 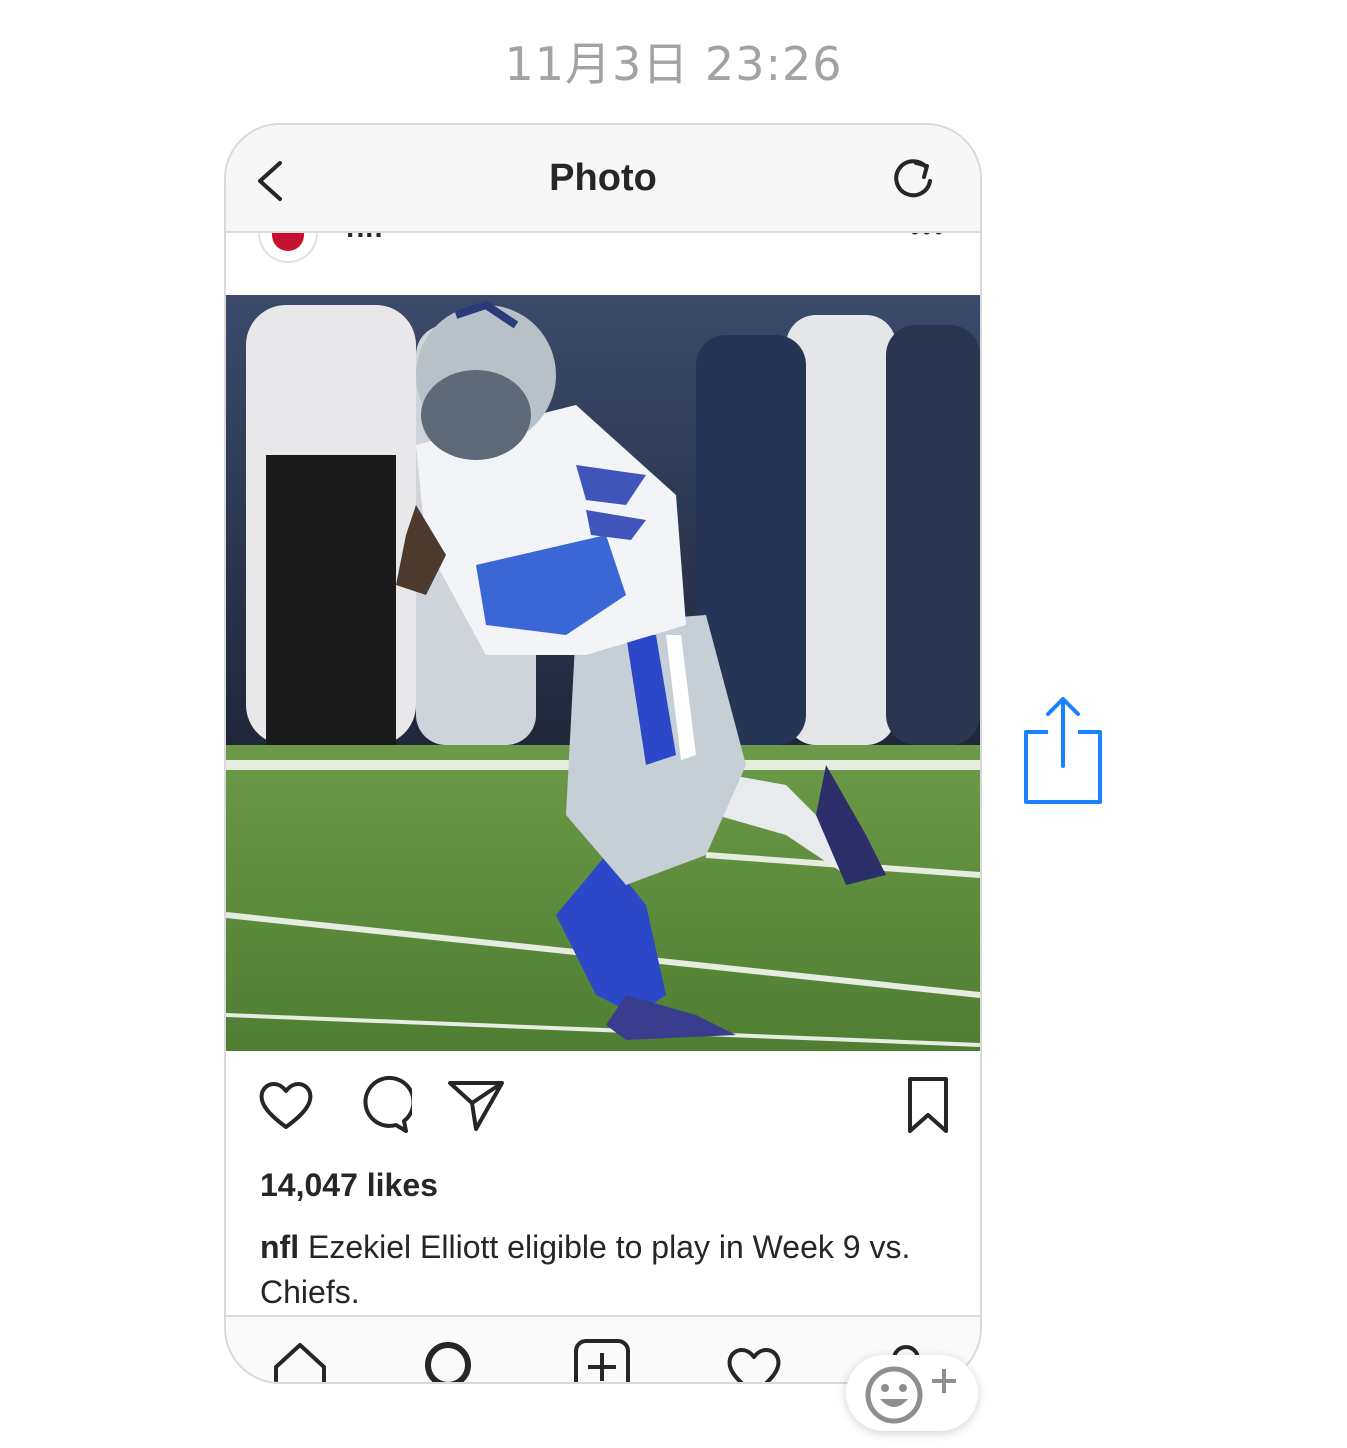 I want to click on likes-count: 14,047 likes, so click(x=349, y=1185).